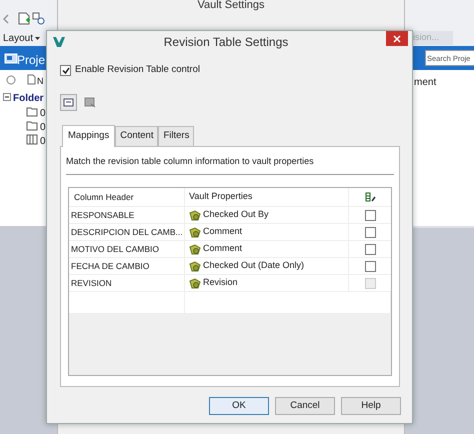 The height and width of the screenshot is (434, 474). Describe the element at coordinates (136, 136) in the screenshot. I see `tab: Content` at that location.